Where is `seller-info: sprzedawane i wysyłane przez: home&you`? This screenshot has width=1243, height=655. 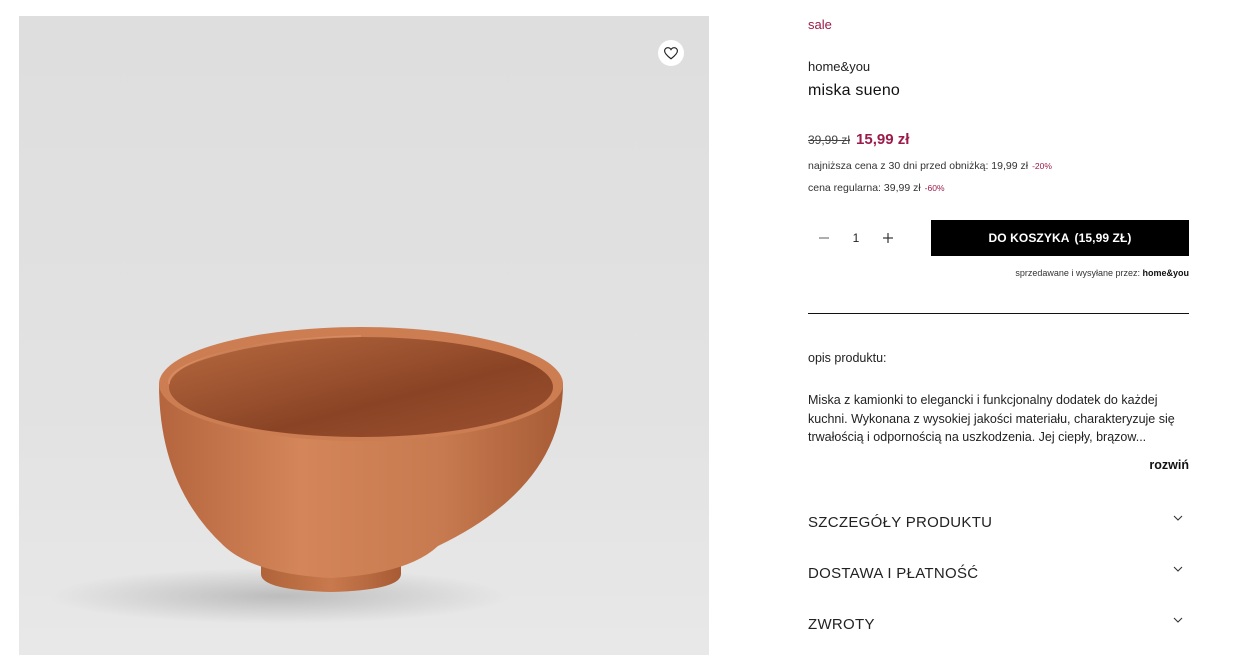 seller-info: sprzedawane i wysyłane przez: home&you is located at coordinates (1102, 273).